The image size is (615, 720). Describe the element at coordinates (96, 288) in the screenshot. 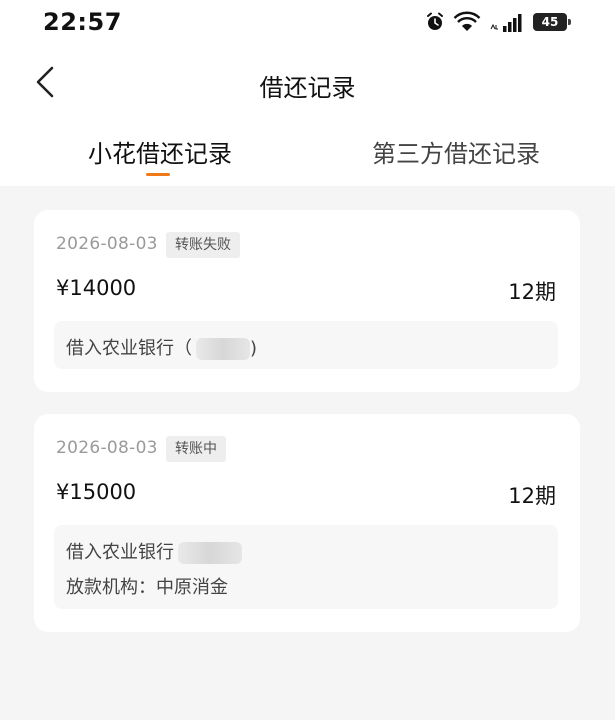

I see `record-amount: ¥14000` at that location.